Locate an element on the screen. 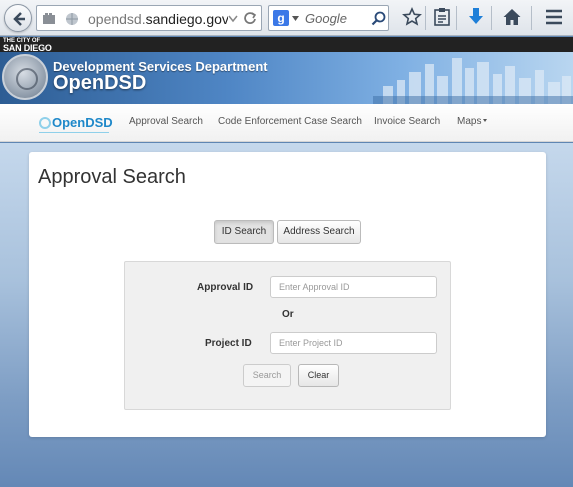 Image resolution: width=573 pixels, height=487 pixels. project-id-label: Project ID is located at coordinates (228, 343).